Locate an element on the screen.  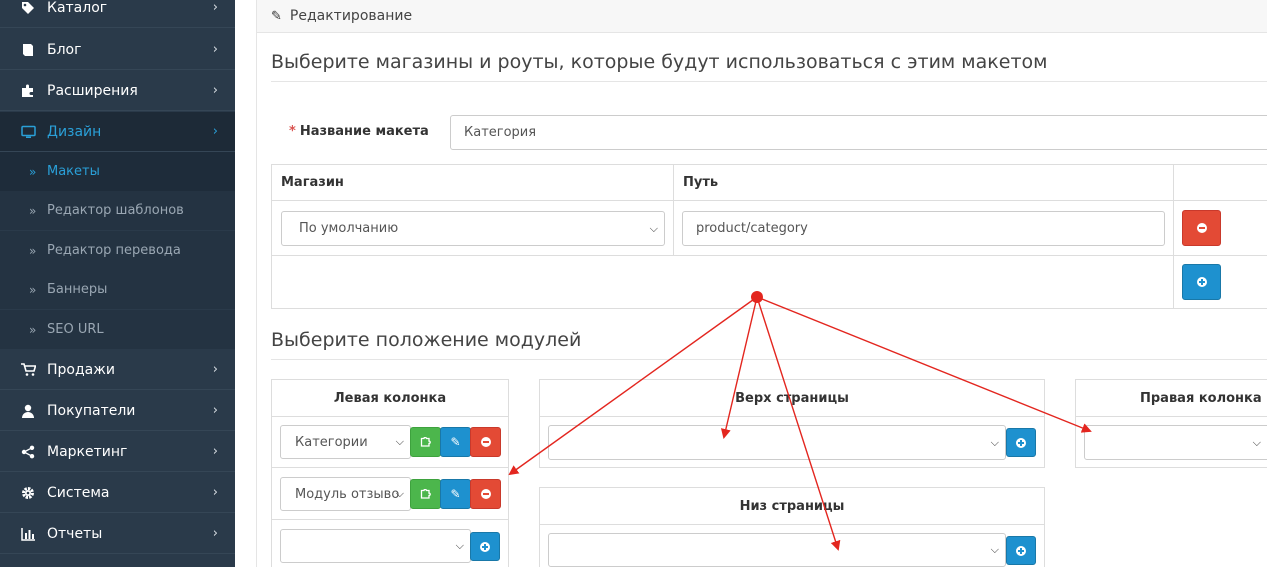
sidebar-item-customers: Покупатели › is located at coordinates (117, 411).